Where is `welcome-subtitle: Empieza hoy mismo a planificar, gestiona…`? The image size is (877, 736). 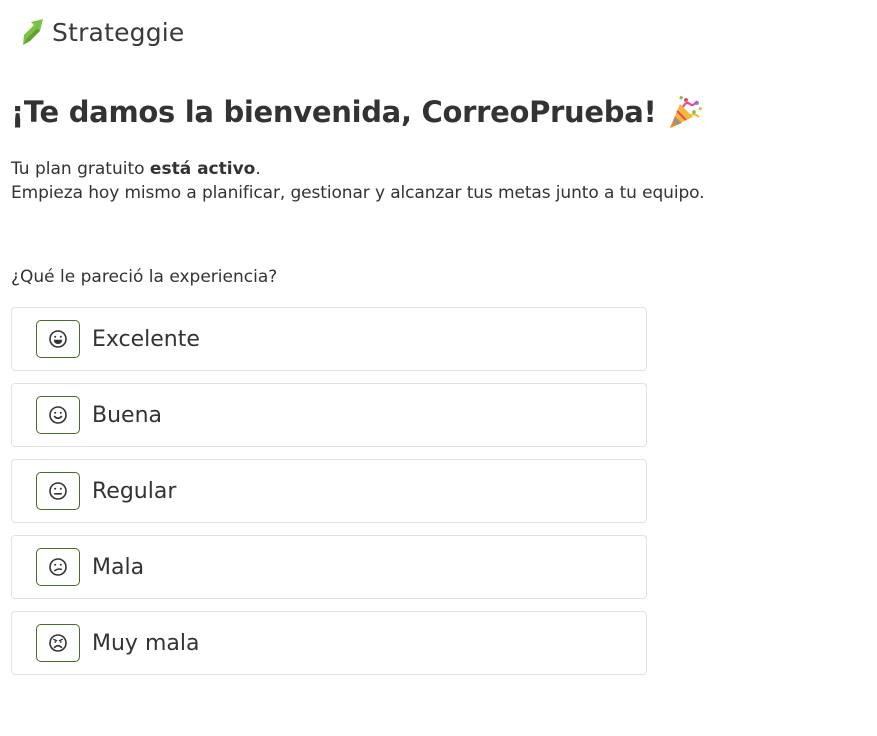 welcome-subtitle: Empieza hoy mismo a planificar, gestiona… is located at coordinates (358, 193).